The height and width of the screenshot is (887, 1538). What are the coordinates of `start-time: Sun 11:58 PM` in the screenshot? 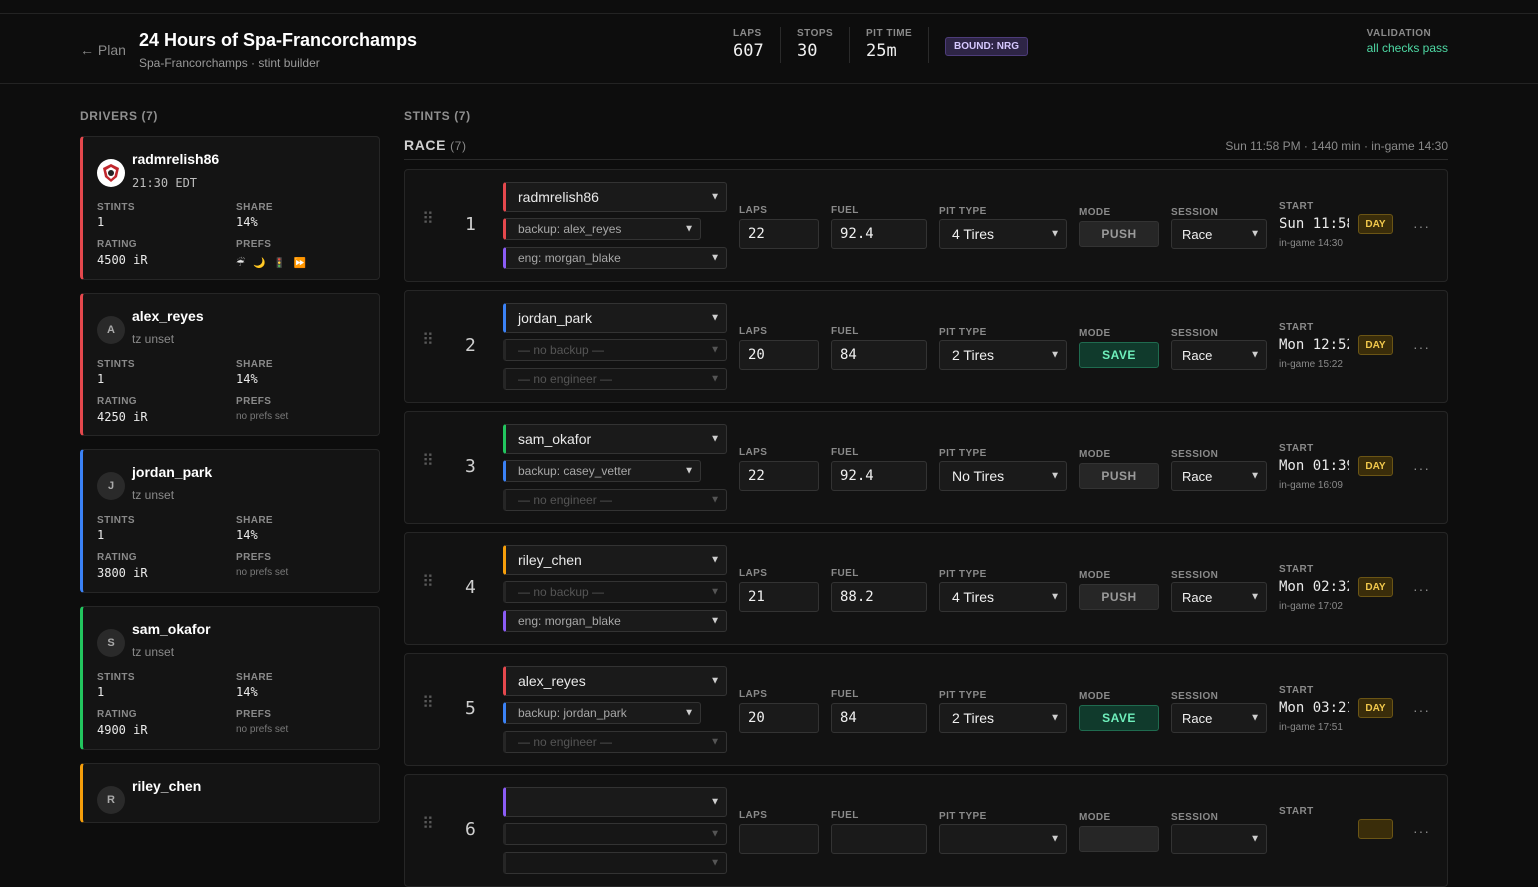 It's located at (1314, 224).